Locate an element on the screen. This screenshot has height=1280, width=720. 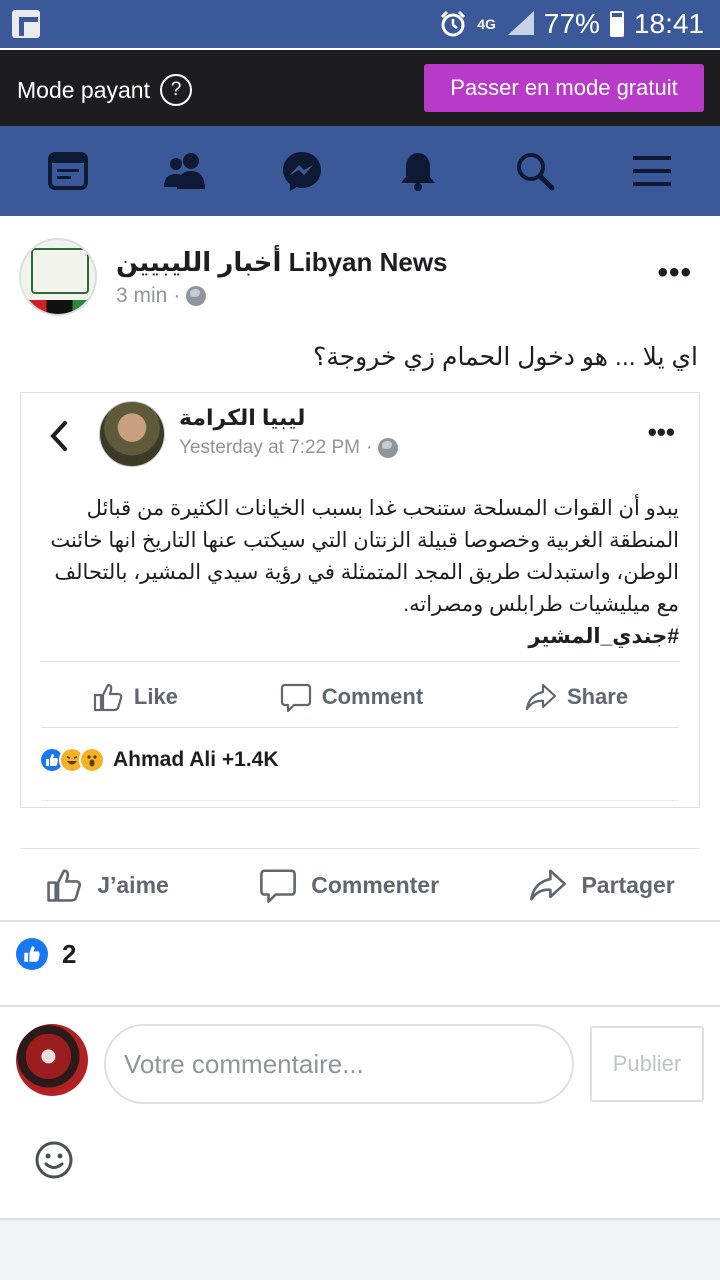
notifications-icon is located at coordinates (418, 172).